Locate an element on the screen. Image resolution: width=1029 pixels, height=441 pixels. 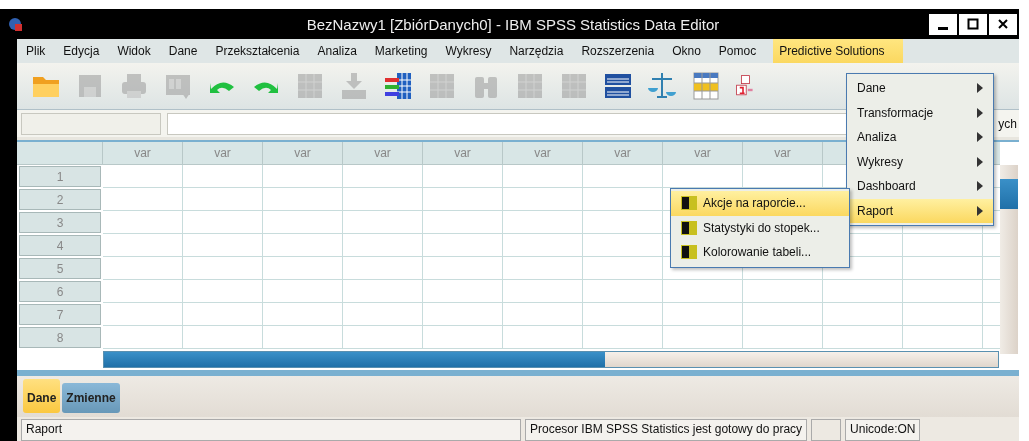
maximize-icon is located at coordinates (973, 24).